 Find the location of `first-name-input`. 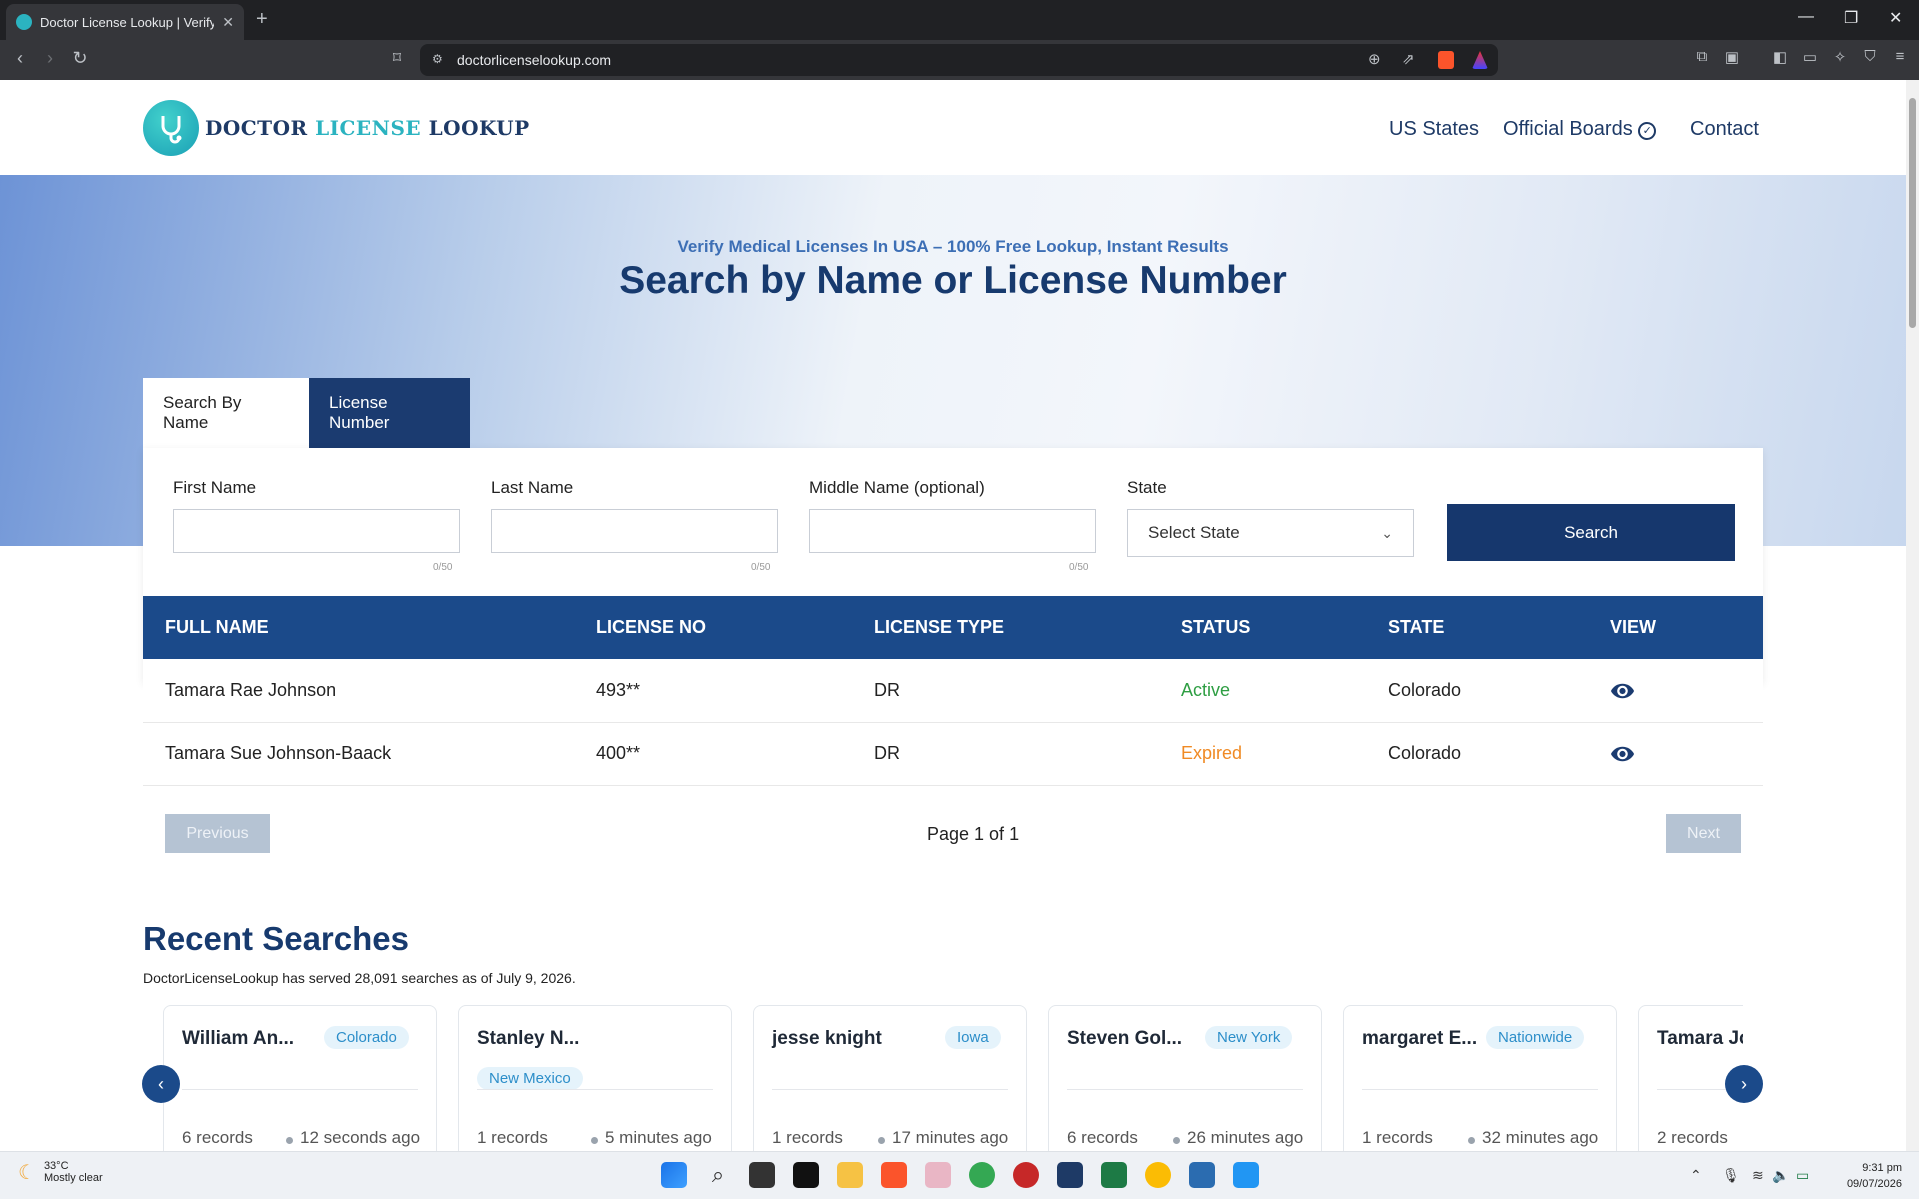

first-name-input is located at coordinates (316, 531).